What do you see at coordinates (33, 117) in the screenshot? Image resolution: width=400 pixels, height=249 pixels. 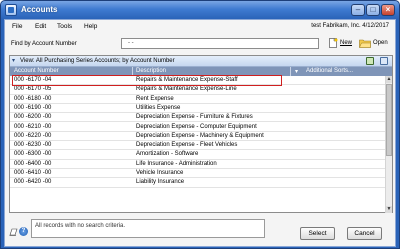 I see `account-number-cell: 000 -6200 -00` at bounding box center [33, 117].